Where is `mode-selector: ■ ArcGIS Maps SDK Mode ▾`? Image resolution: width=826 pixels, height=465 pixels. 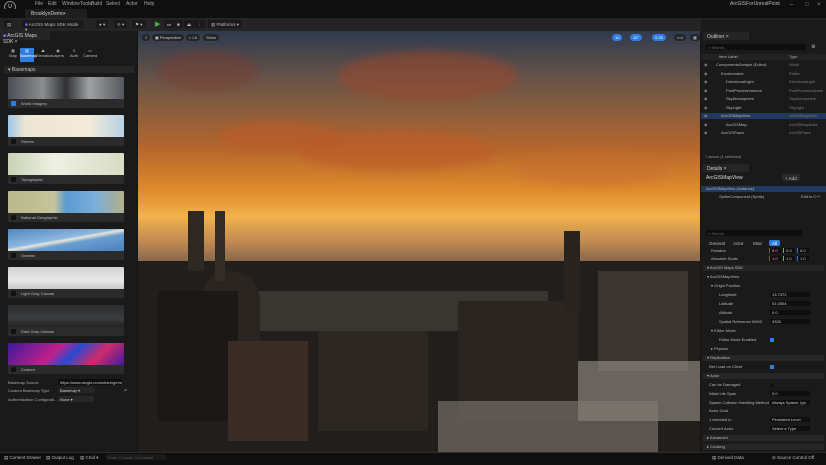 mode-selector: ■ ArcGIS Maps SDK Mode ▾ is located at coordinates (53, 26).